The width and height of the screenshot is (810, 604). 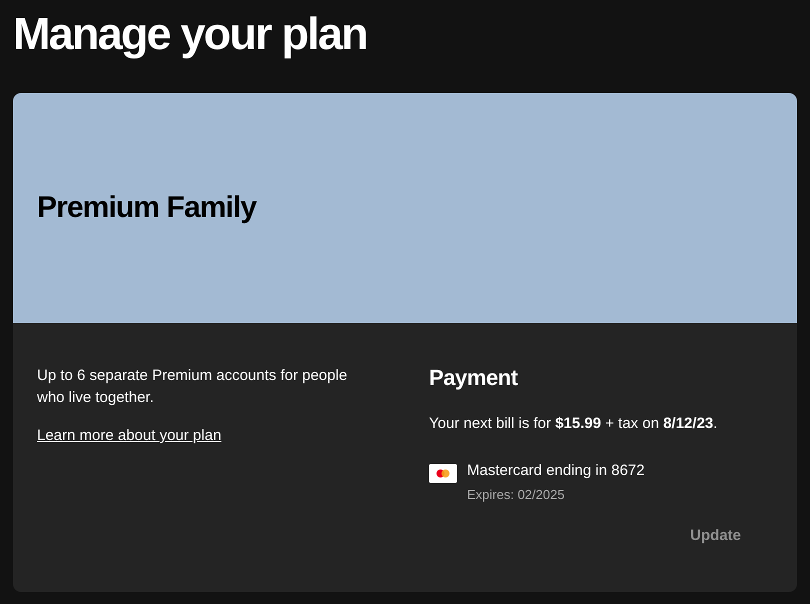 I want to click on next-bill-text: Your next bill is for $15.99 + tax on 8/12/23., so click(x=573, y=424).